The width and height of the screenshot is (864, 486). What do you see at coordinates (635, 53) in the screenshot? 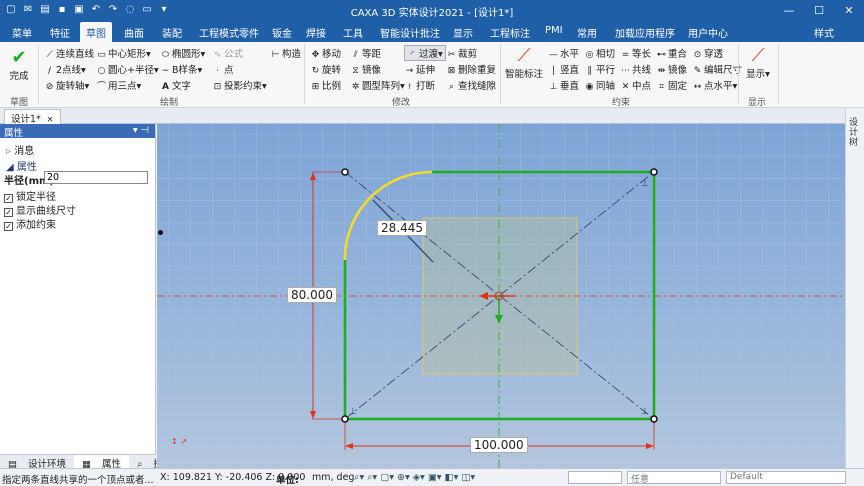
I see `equal-length-button: = 等长` at bounding box center [635, 53].